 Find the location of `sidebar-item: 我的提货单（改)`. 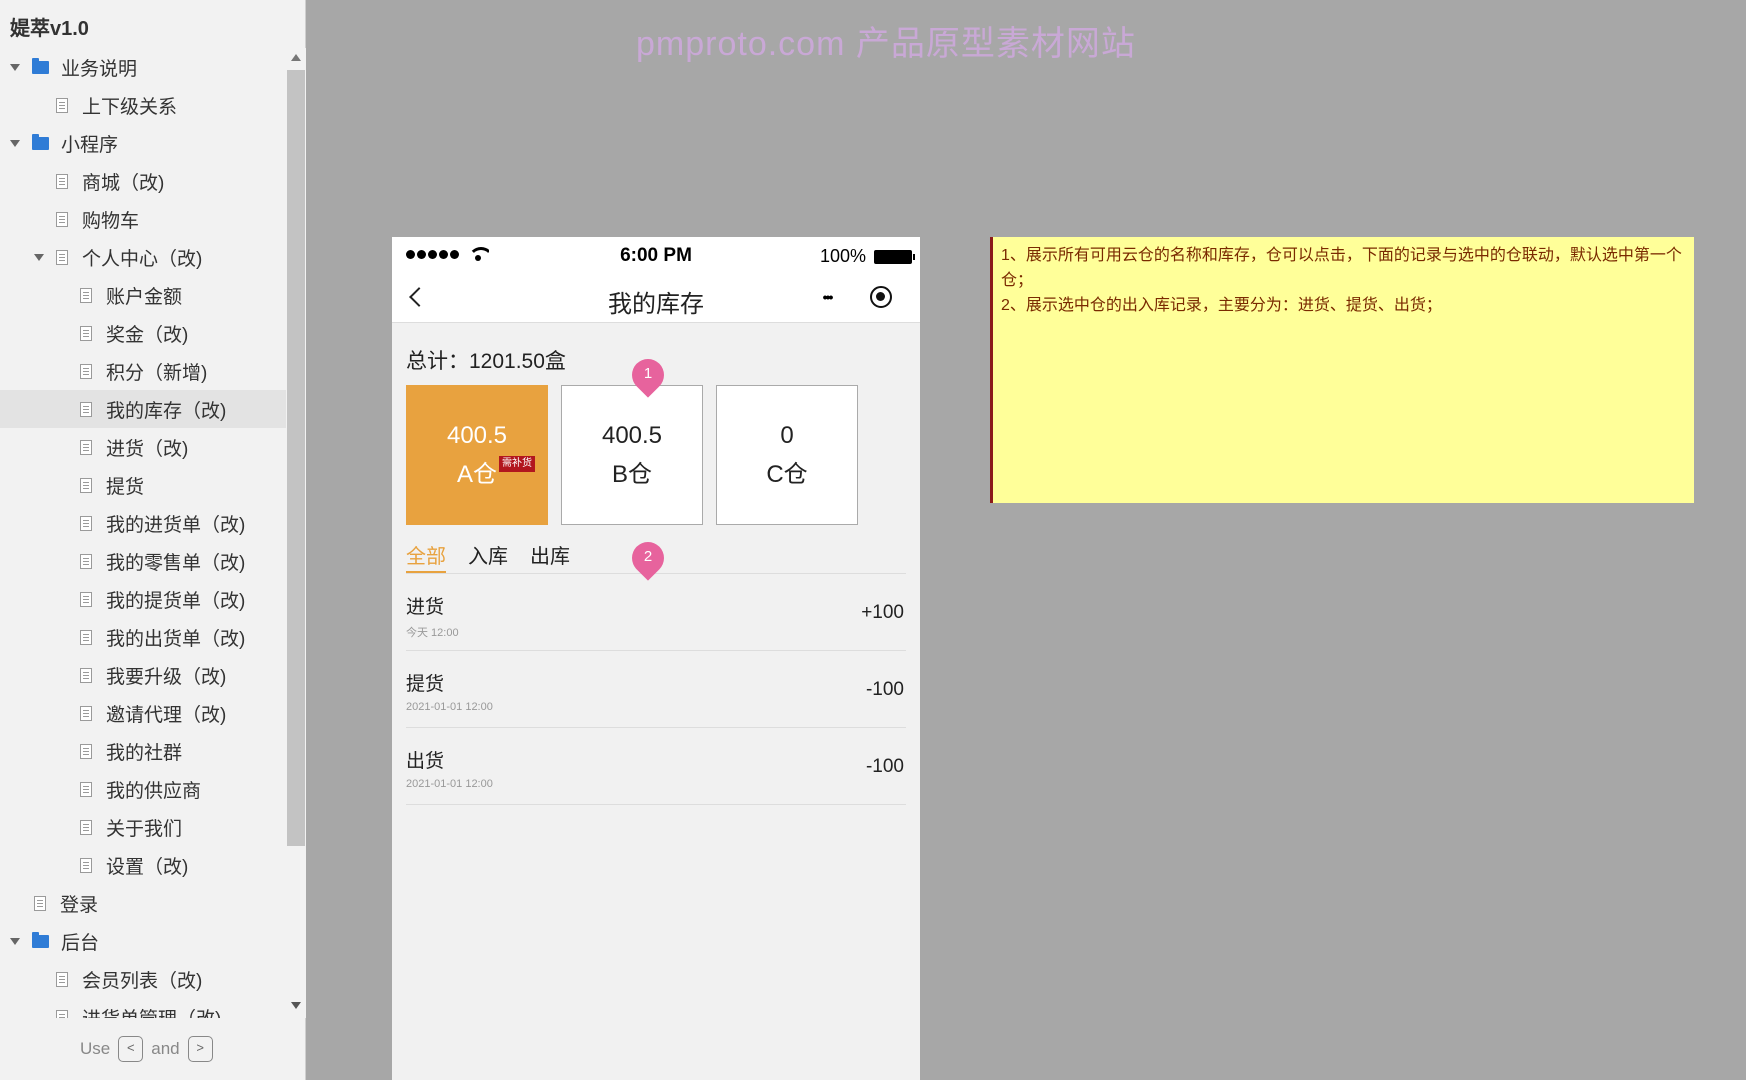

sidebar-item: 我的提货单（改) is located at coordinates (143, 599).